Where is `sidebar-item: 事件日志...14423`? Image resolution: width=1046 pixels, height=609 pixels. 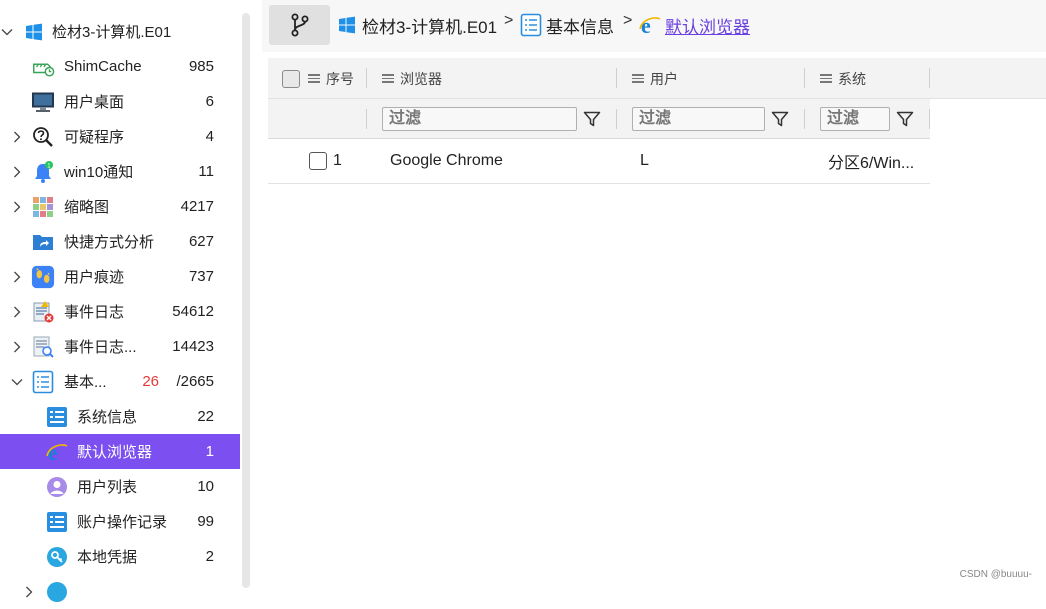
sidebar-item: 事件日志...14423 is located at coordinates (120, 346).